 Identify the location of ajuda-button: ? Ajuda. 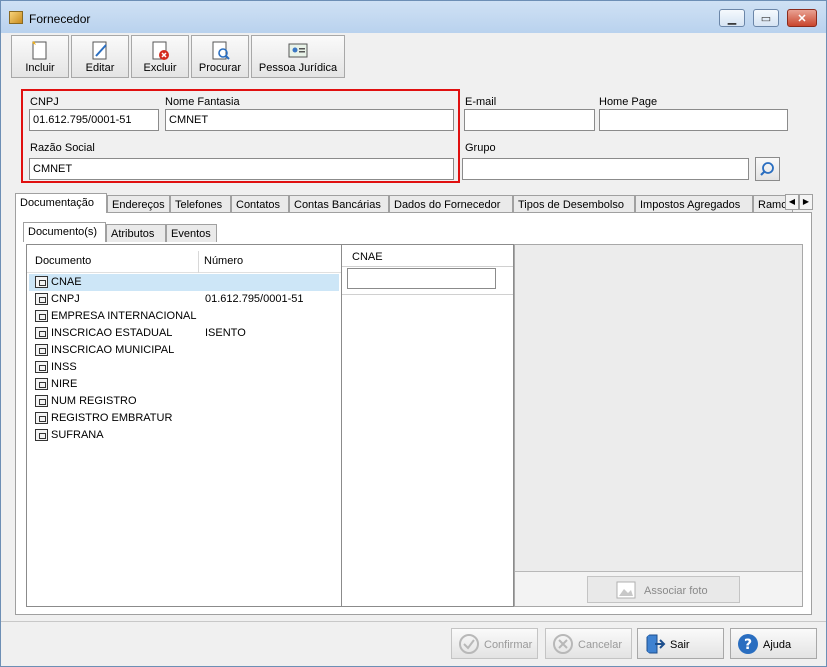
(773, 643).